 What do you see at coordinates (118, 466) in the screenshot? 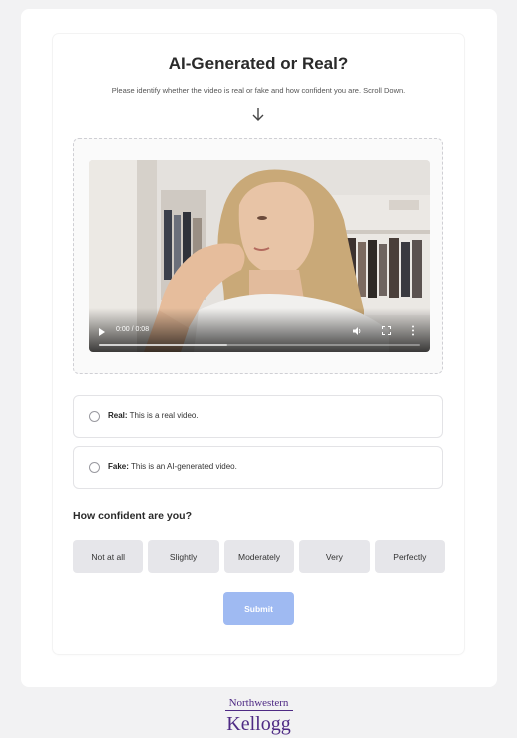
I see `option-fake-label: Fake:` at bounding box center [118, 466].